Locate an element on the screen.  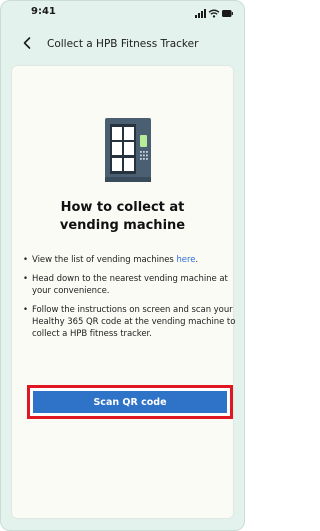
back-button is located at coordinates (27, 43).